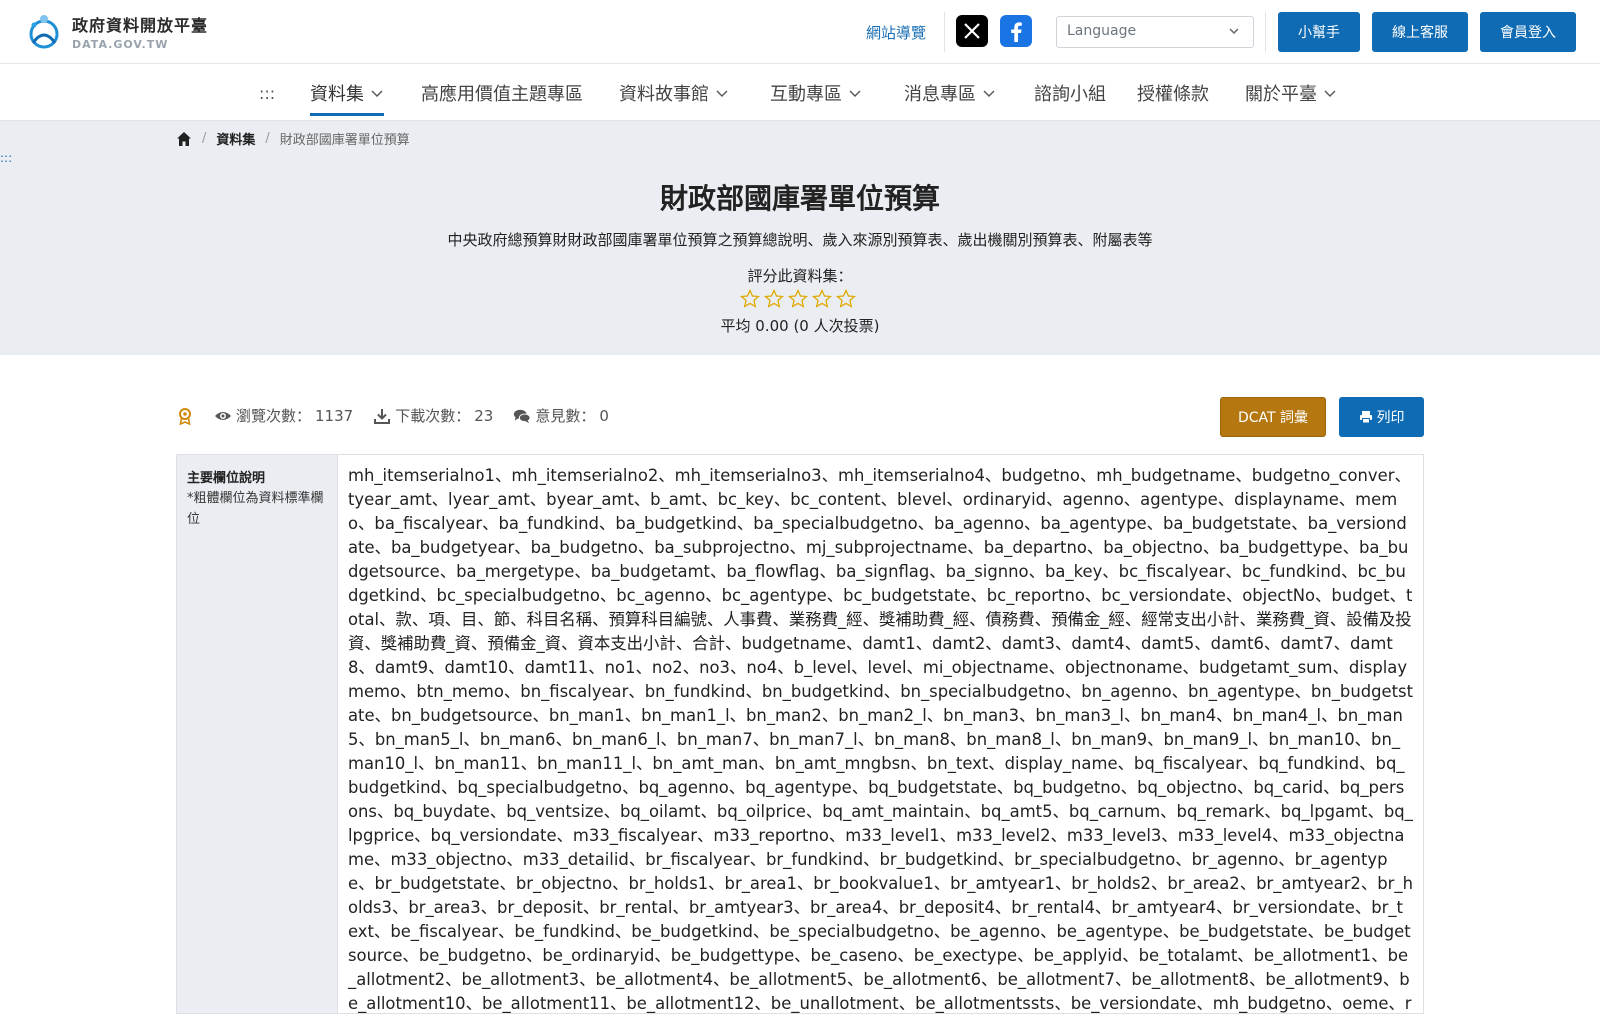 This screenshot has width=1600, height=1014. I want to click on facebook-icon, so click(1016, 32).